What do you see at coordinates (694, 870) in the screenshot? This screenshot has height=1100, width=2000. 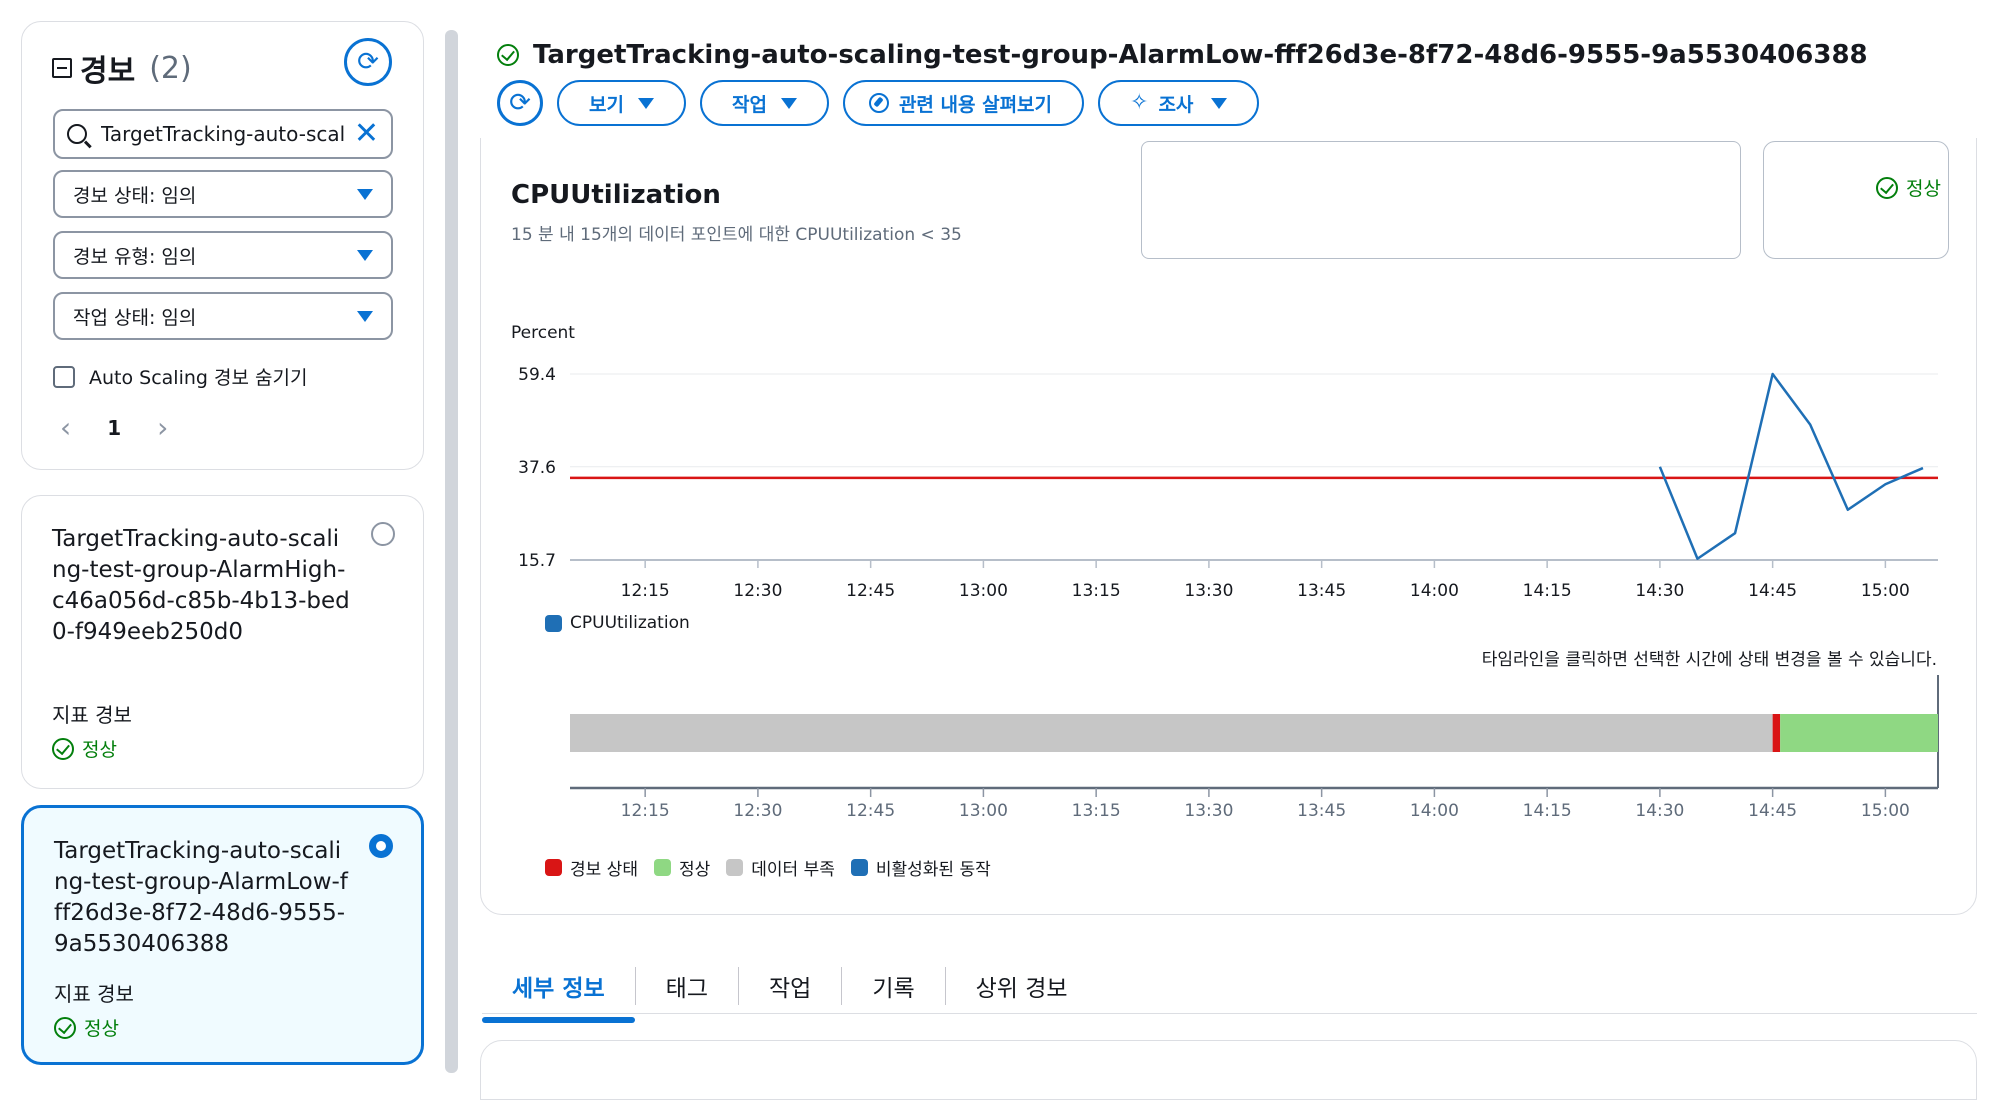 I see `timeline-legend-label: 정상` at bounding box center [694, 870].